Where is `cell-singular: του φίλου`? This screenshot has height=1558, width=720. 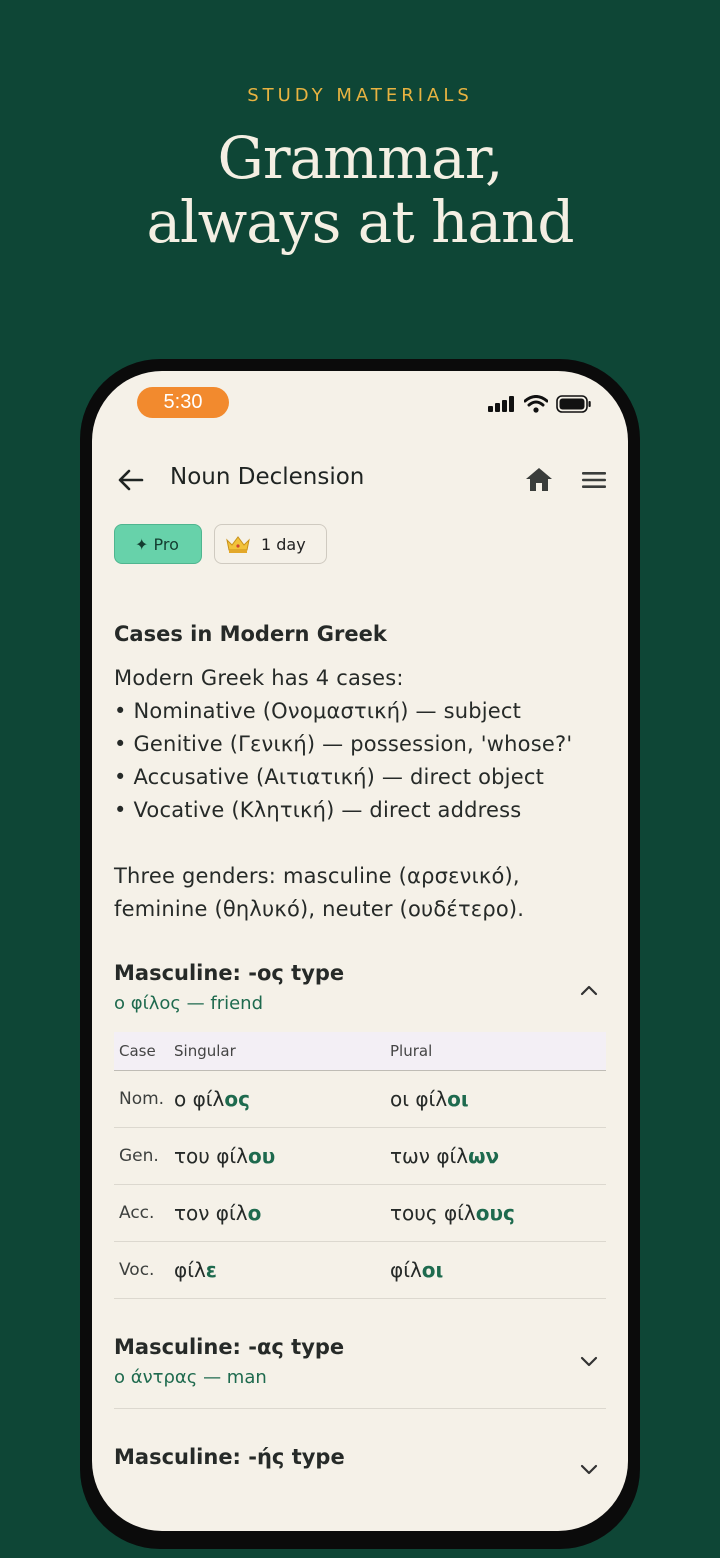 cell-singular: του φίλου is located at coordinates (225, 1156).